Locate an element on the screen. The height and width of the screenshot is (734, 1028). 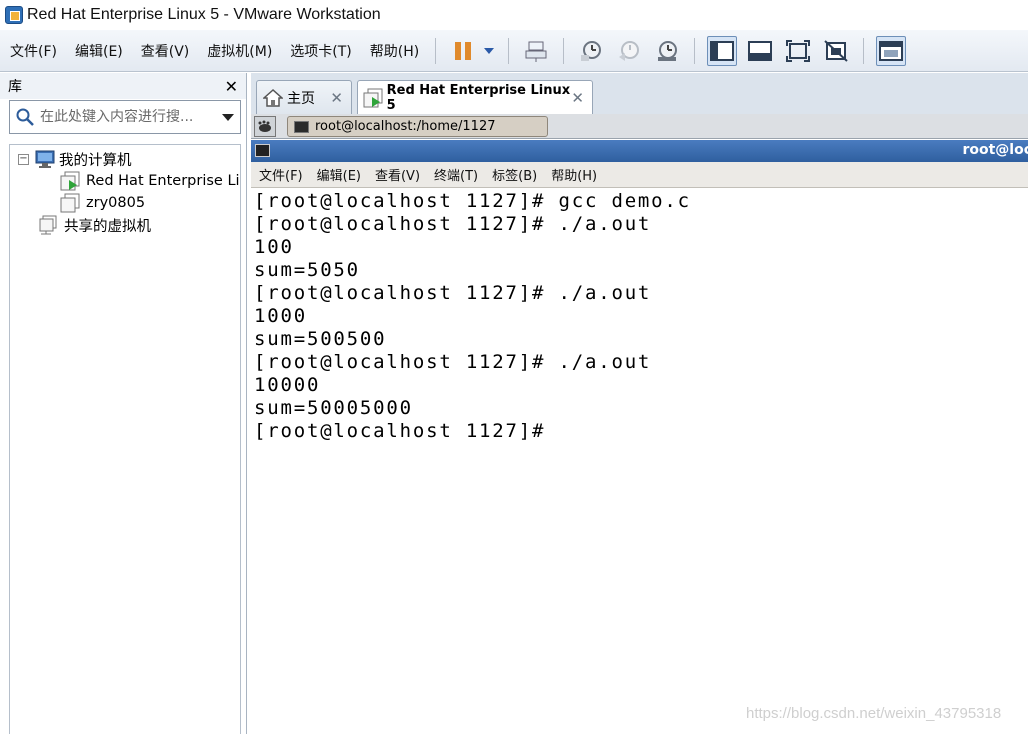
taskbar-terminal-item: root@localhost:/home/1127 is located at coordinates (417, 126).